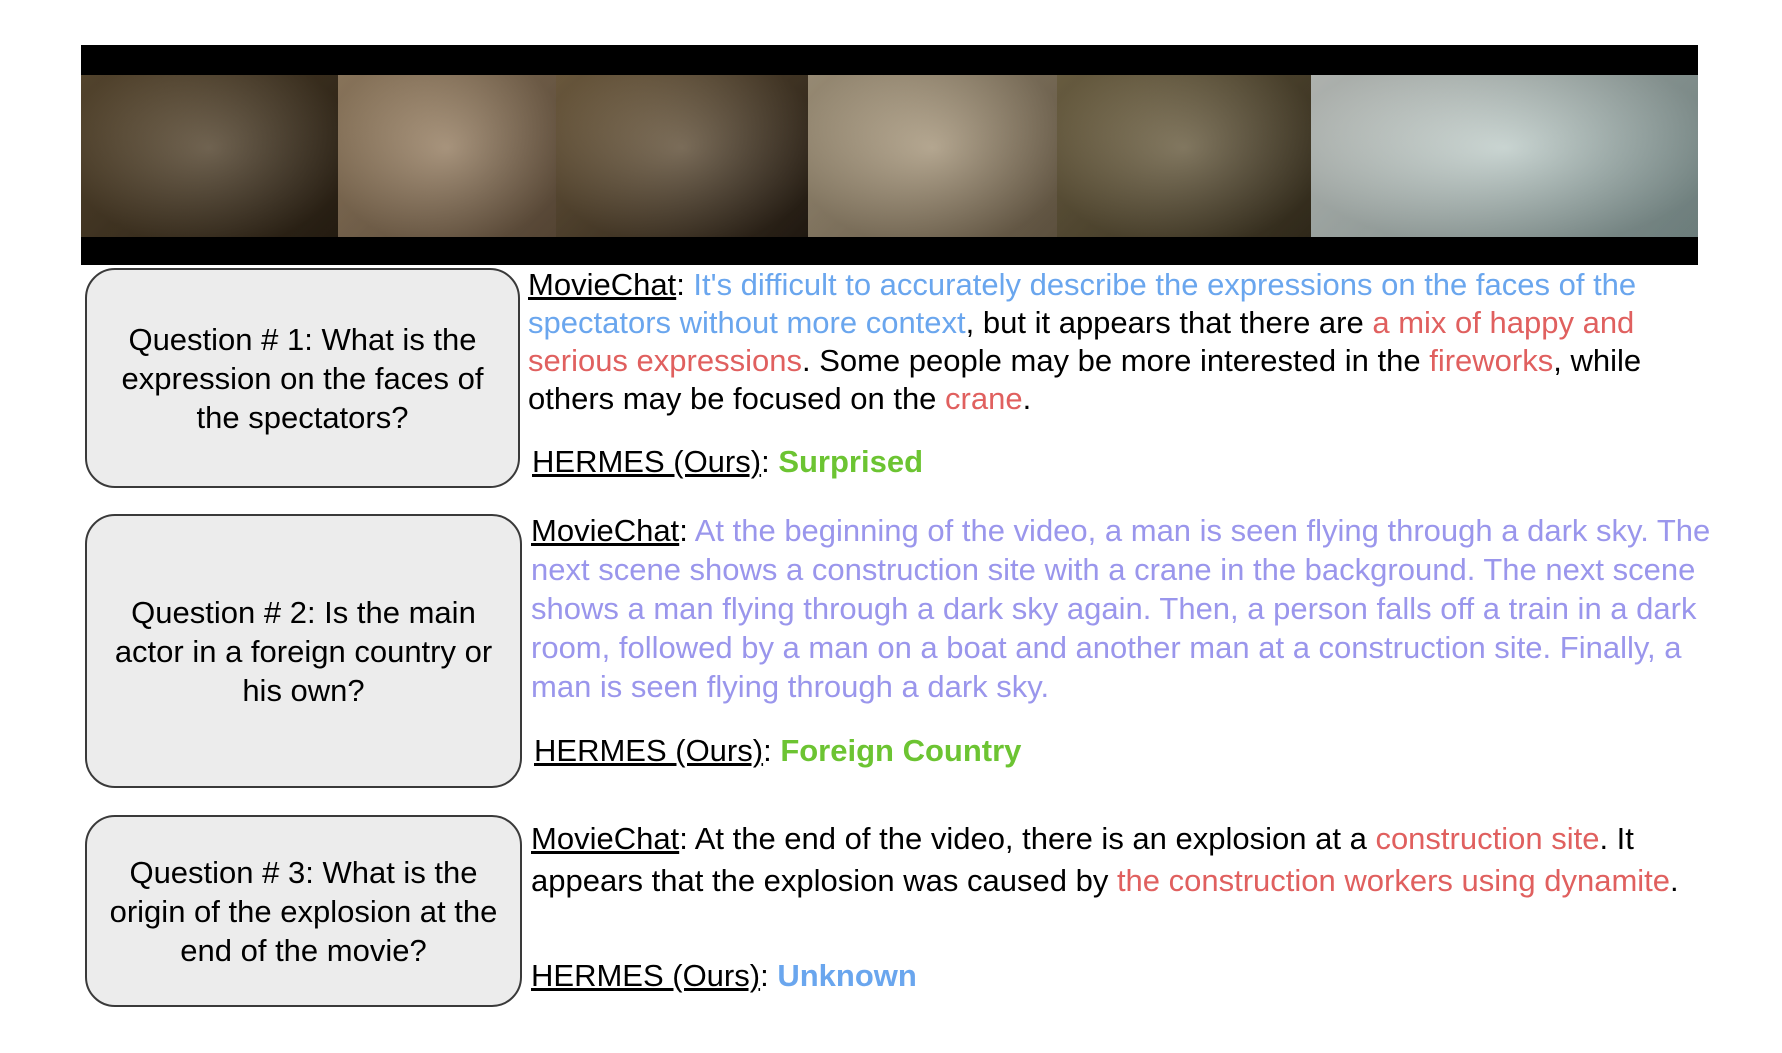 This screenshot has width=1782, height=1053. I want to click on hermes-answer-1: HERMES (Ours): Surprised, so click(728, 461).